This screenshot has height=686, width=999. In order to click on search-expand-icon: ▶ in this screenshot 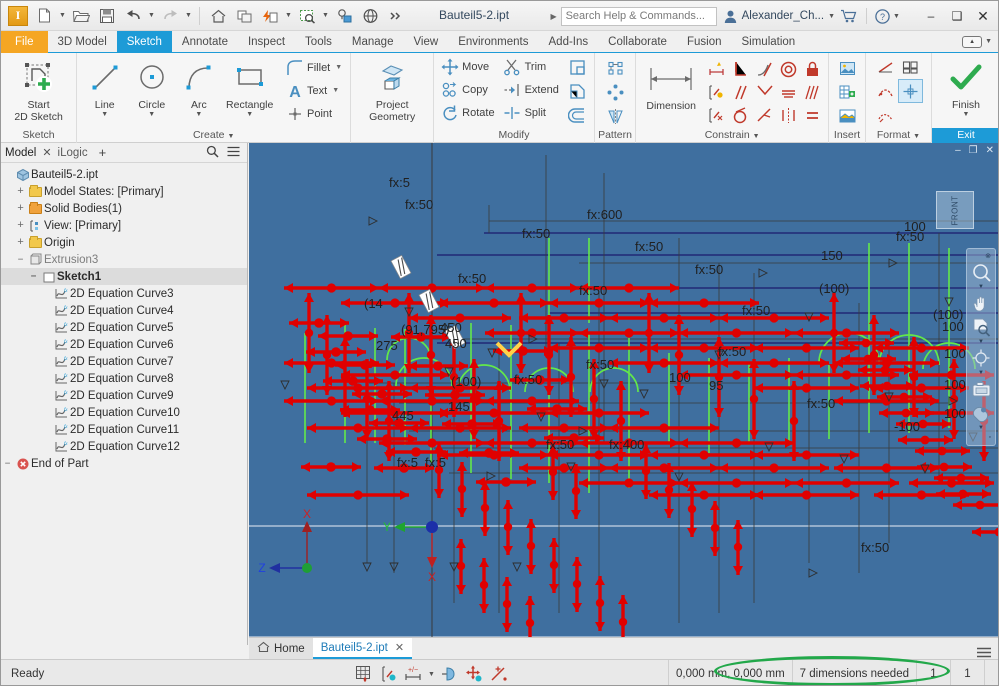, I will do `click(553, 16)`.